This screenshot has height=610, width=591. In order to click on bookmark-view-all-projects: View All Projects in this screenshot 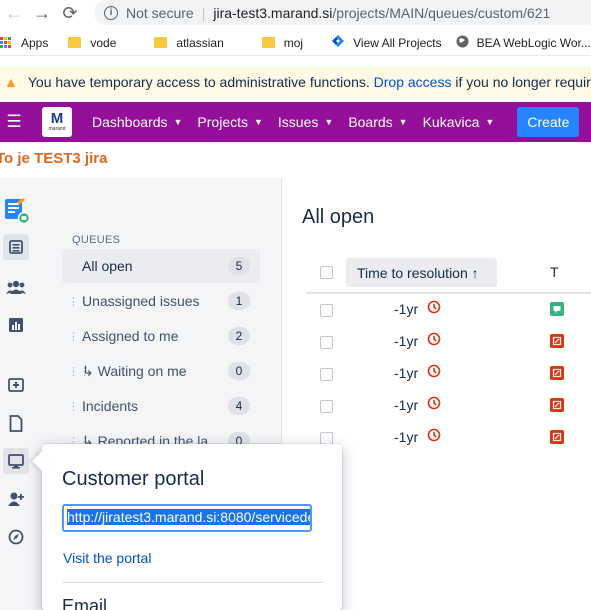, I will do `click(386, 42)`.